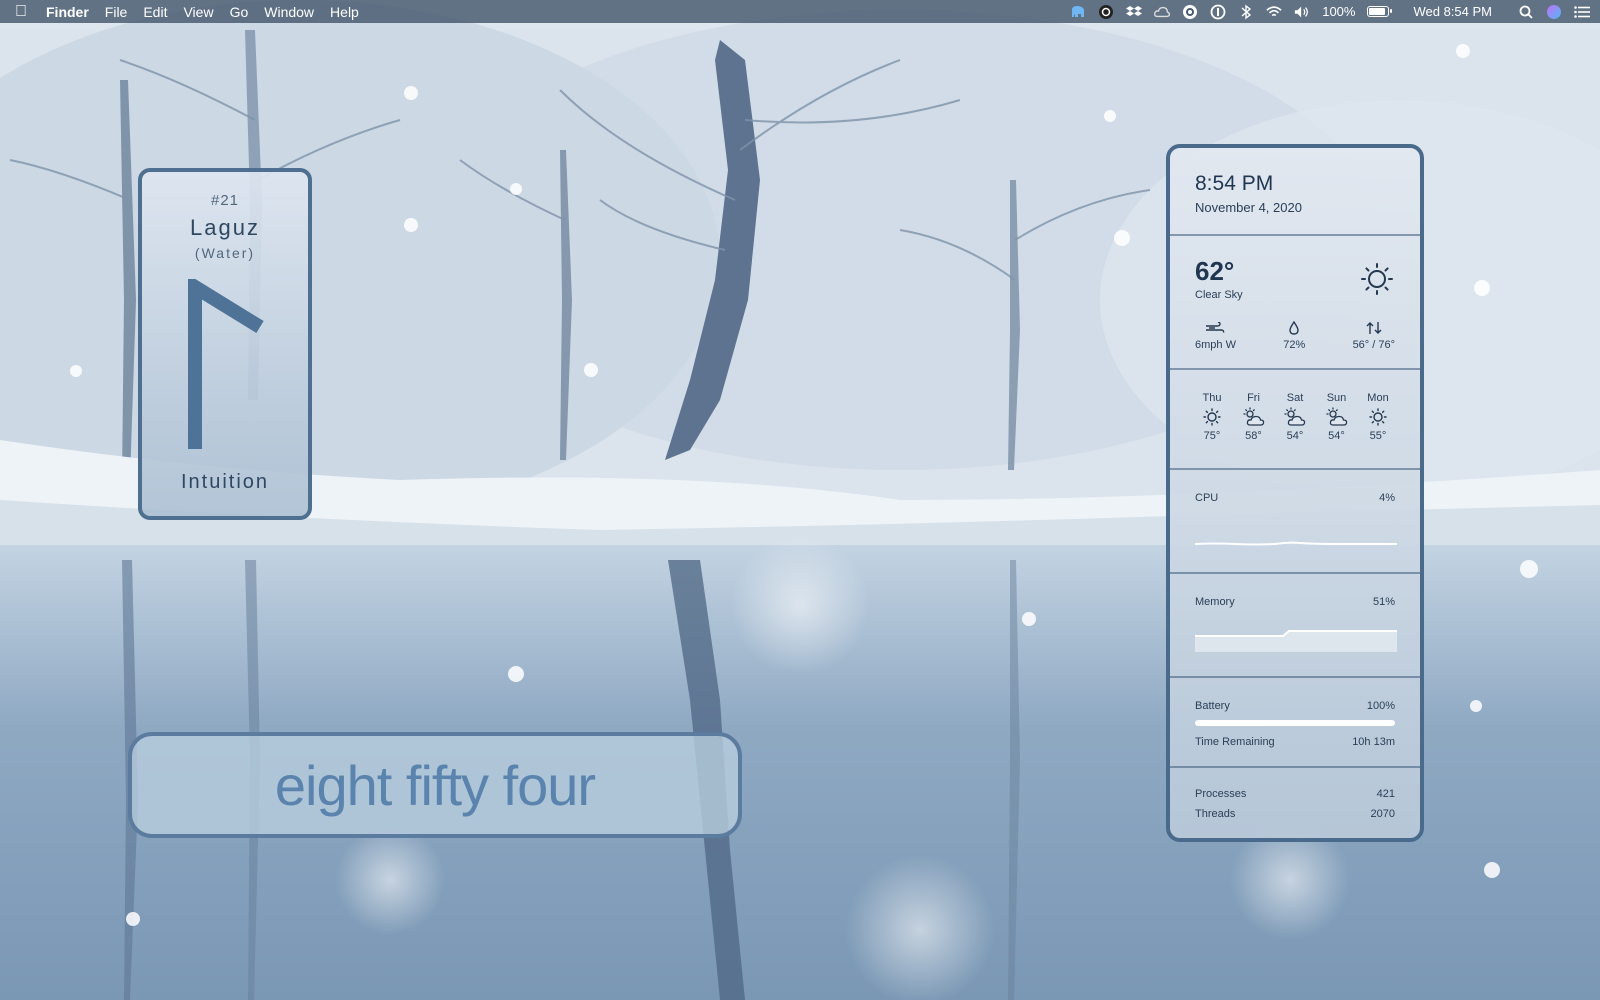 The image size is (1600, 1000). Describe the element at coordinates (1248, 207) in the screenshot. I see `panel-date: November 4, 2020` at that location.